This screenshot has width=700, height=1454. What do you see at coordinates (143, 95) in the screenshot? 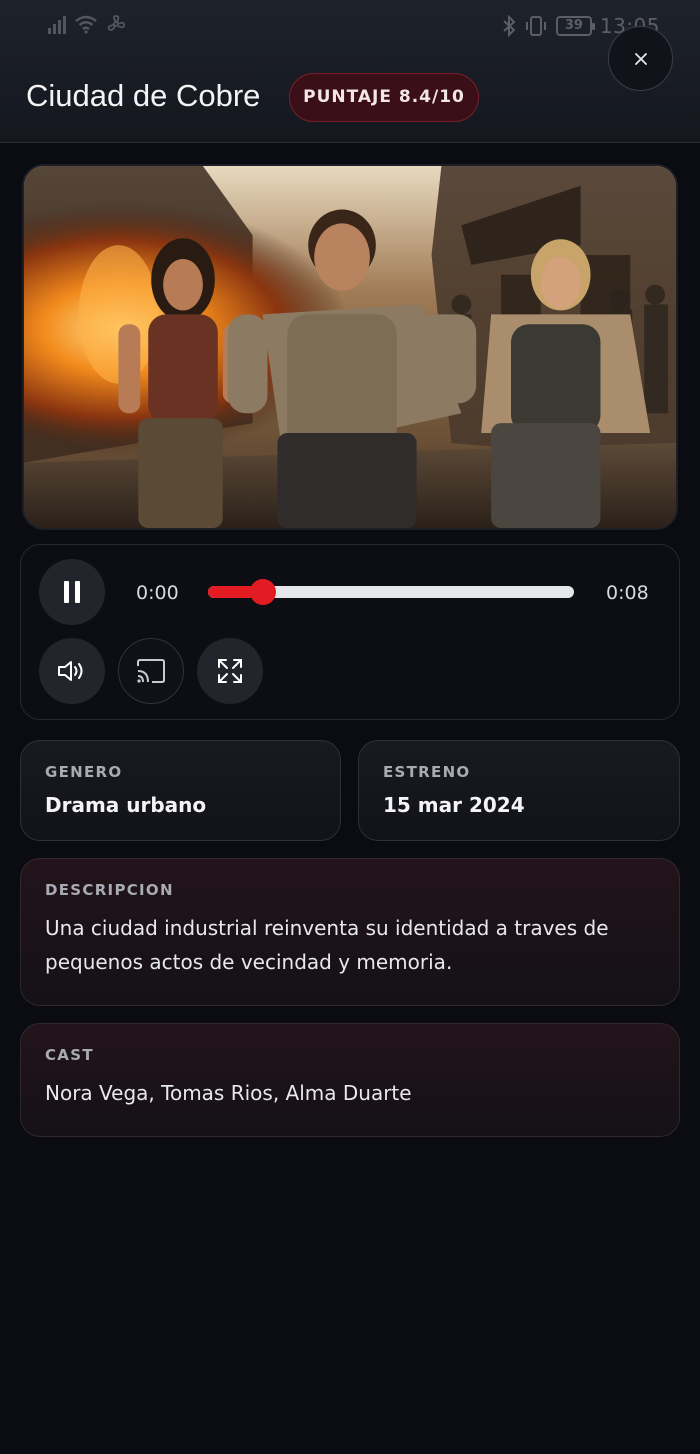
I see `page-title: Ciudad de Cobre` at bounding box center [143, 95].